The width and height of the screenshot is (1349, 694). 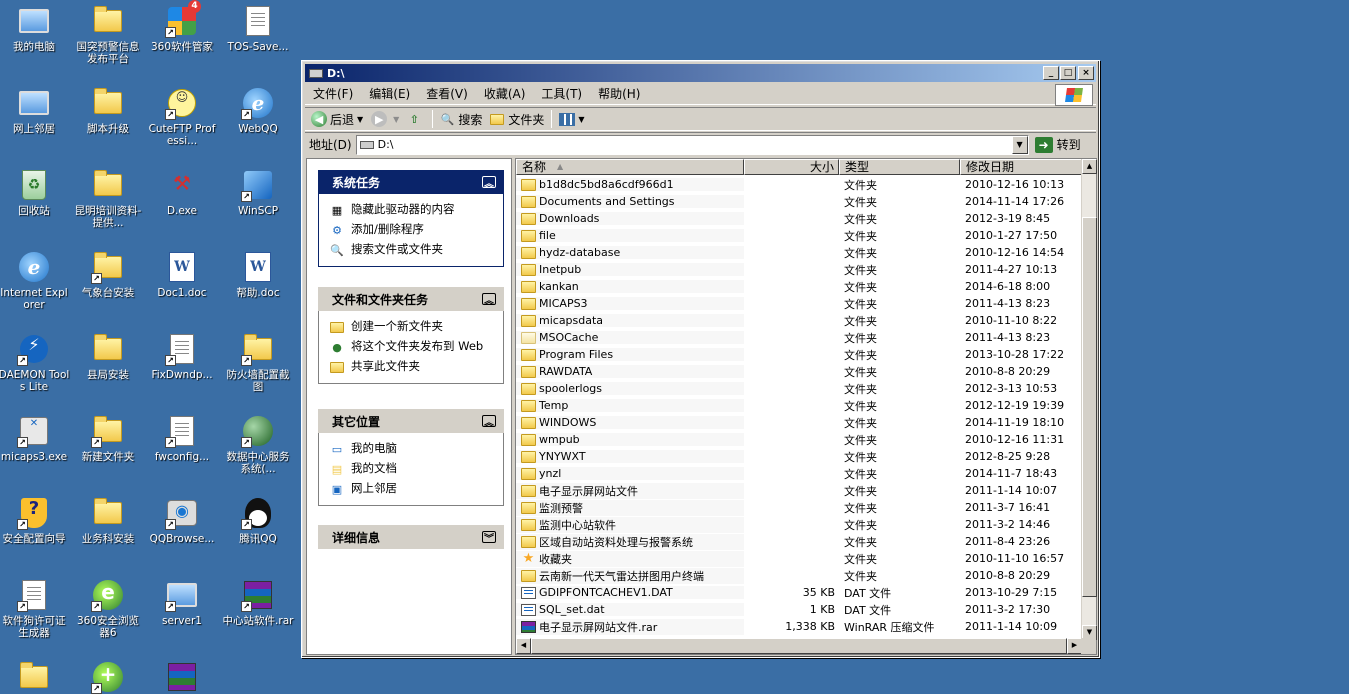 I want to click on desktop-icon: ↗ 防火墙配置截图, so click(x=258, y=362).